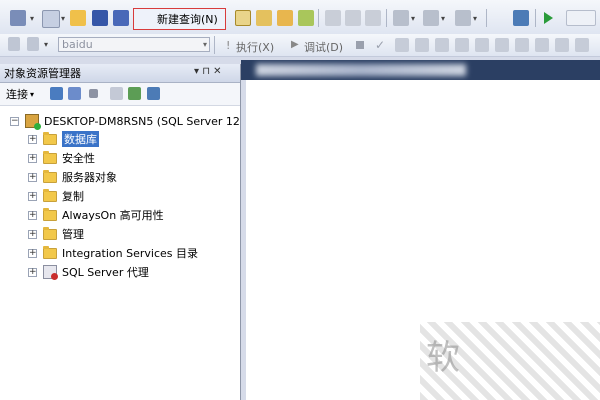 Image resolution: width=600 pixels, height=400 pixels. Describe the element at coordinates (562, 45) in the screenshot. I see `comment-icon` at that location.